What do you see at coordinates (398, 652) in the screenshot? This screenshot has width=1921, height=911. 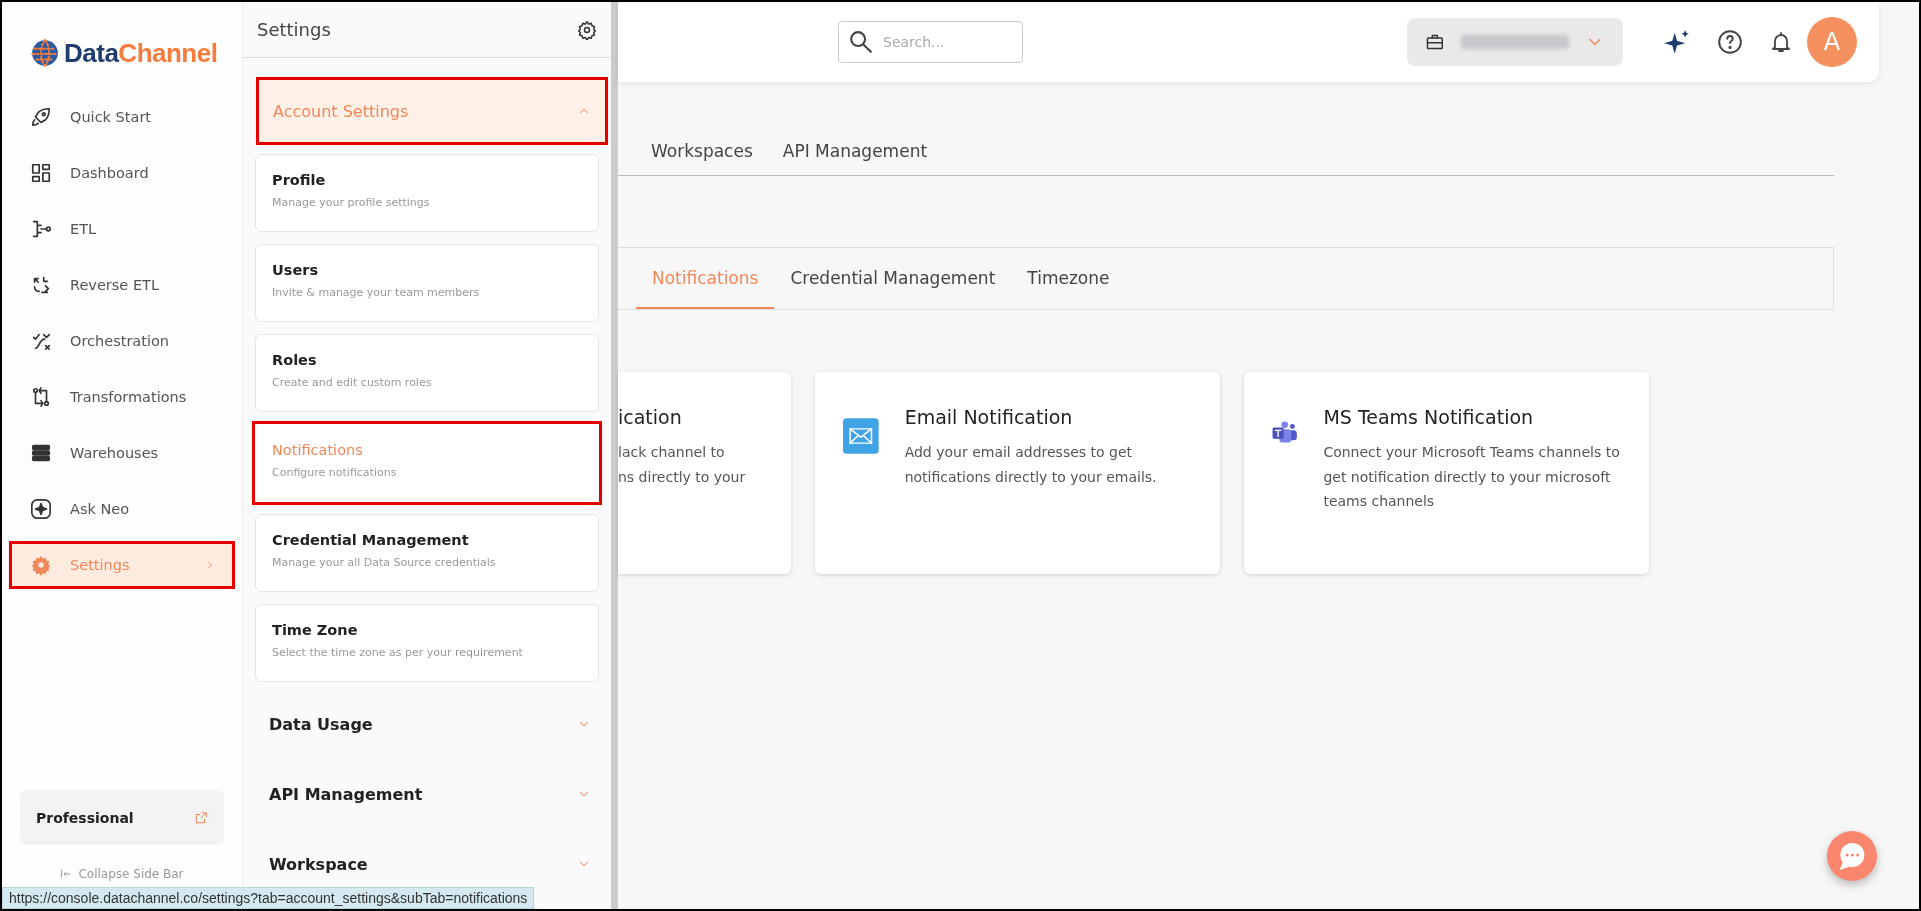 I see `item-description: Select the time zone as per your requirement` at bounding box center [398, 652].